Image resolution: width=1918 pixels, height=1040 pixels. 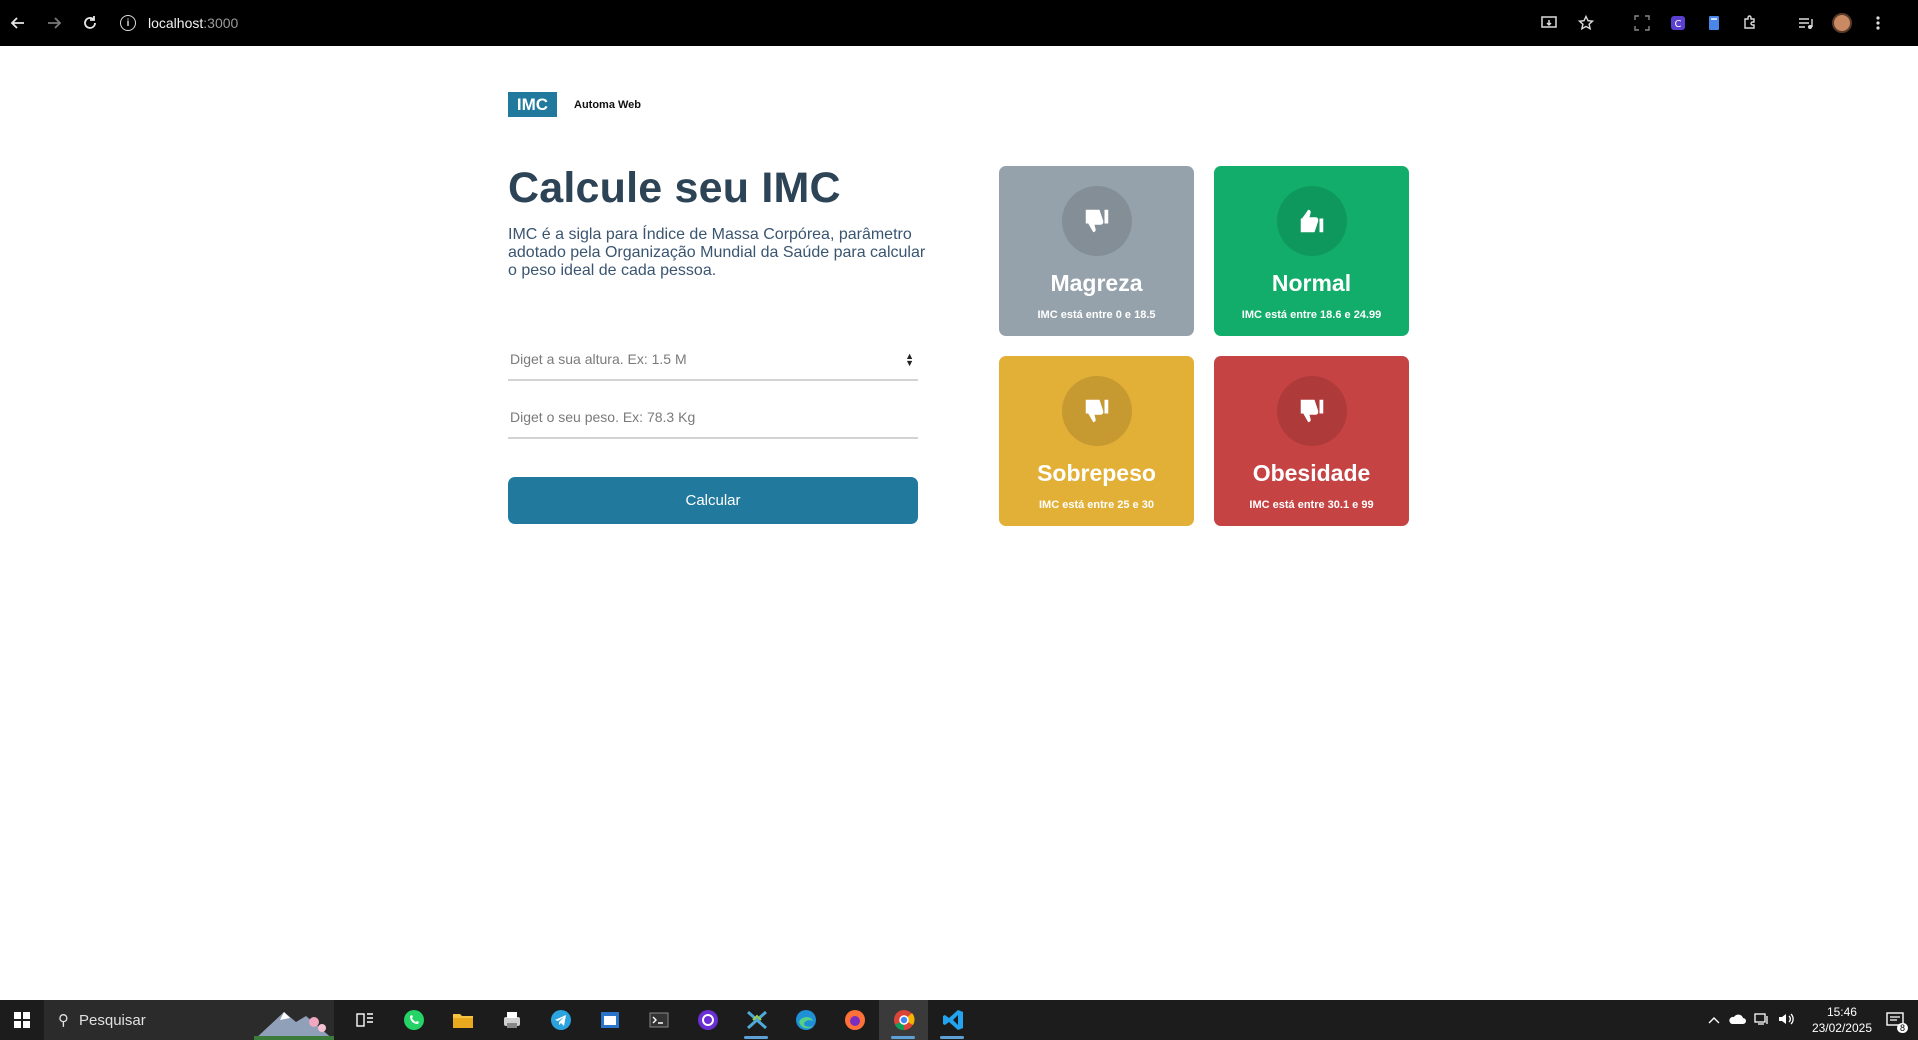 I want to click on back-button, so click(x=18, y=23).